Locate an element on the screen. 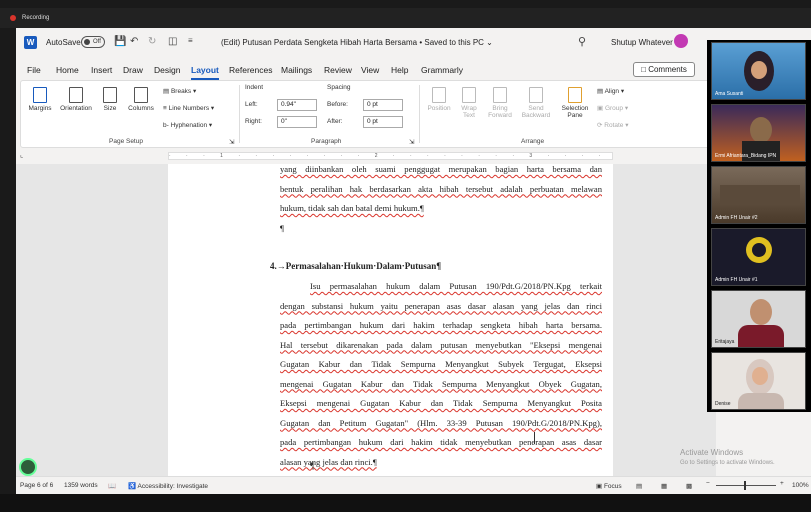  focus-button: ▣ Focus is located at coordinates (609, 486).